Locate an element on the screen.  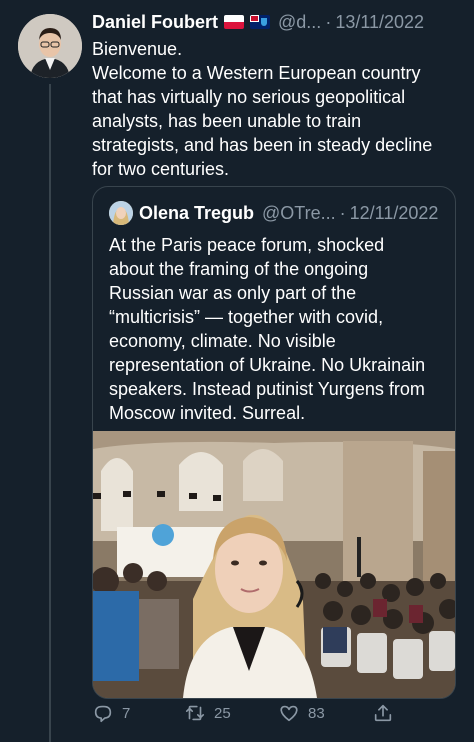
tweet-actions: 7 25 83 is located at coordinates (273, 717).